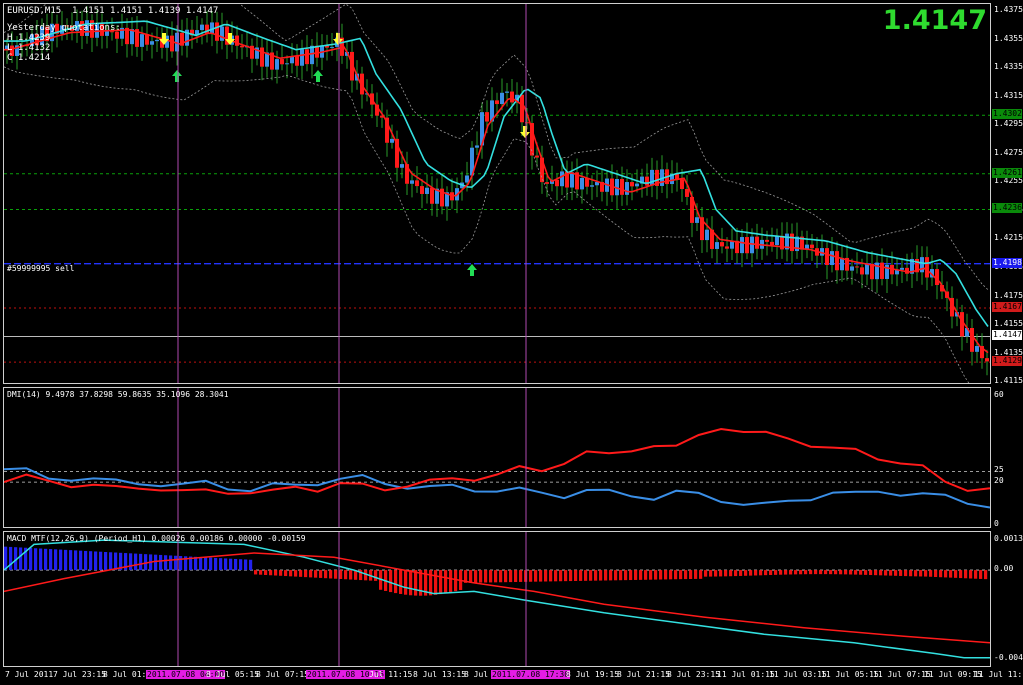 Image resolution: width=1023 pixels, height=685 pixels. Describe the element at coordinates (1007, 172) in the screenshot. I see `price-level-badge: 1.4261` at that location.